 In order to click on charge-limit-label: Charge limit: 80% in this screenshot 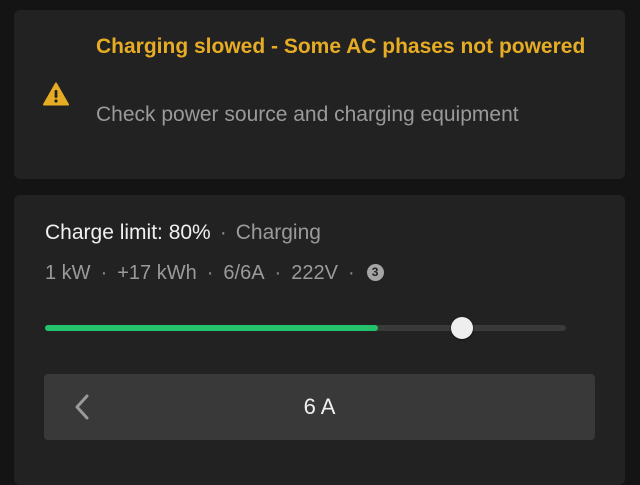, I will do `click(128, 232)`.